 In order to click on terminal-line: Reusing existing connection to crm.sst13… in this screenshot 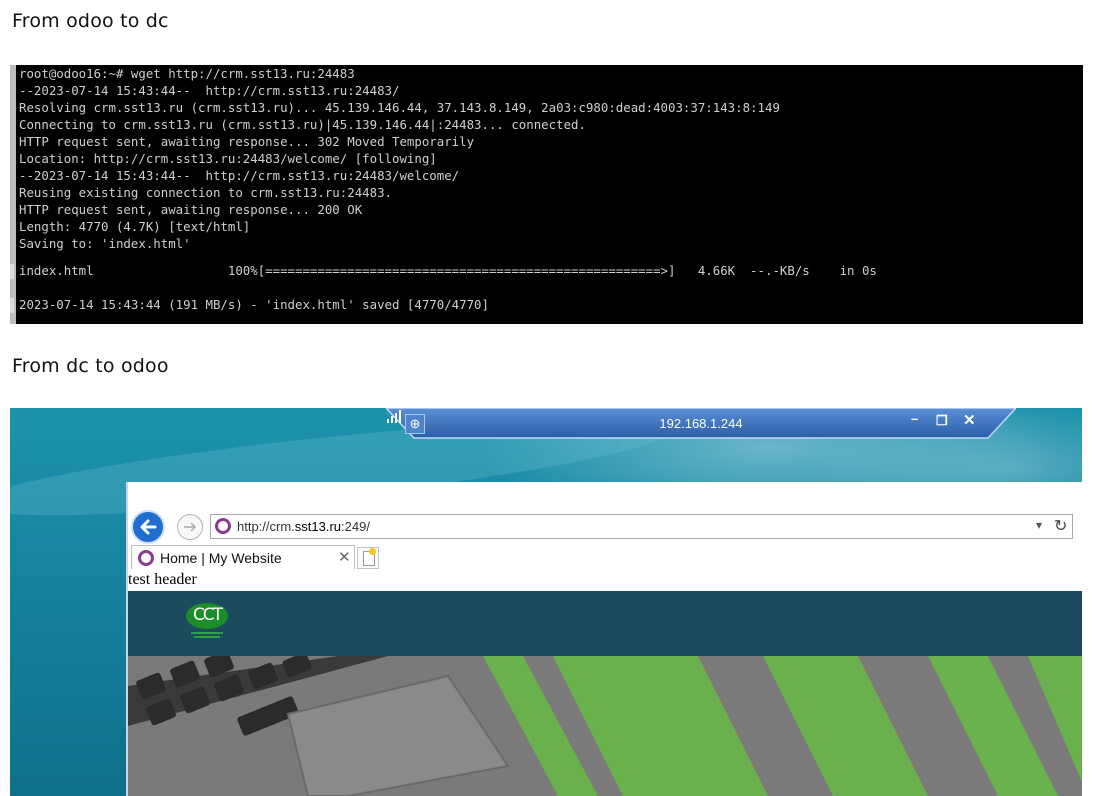, I will do `click(205, 192)`.